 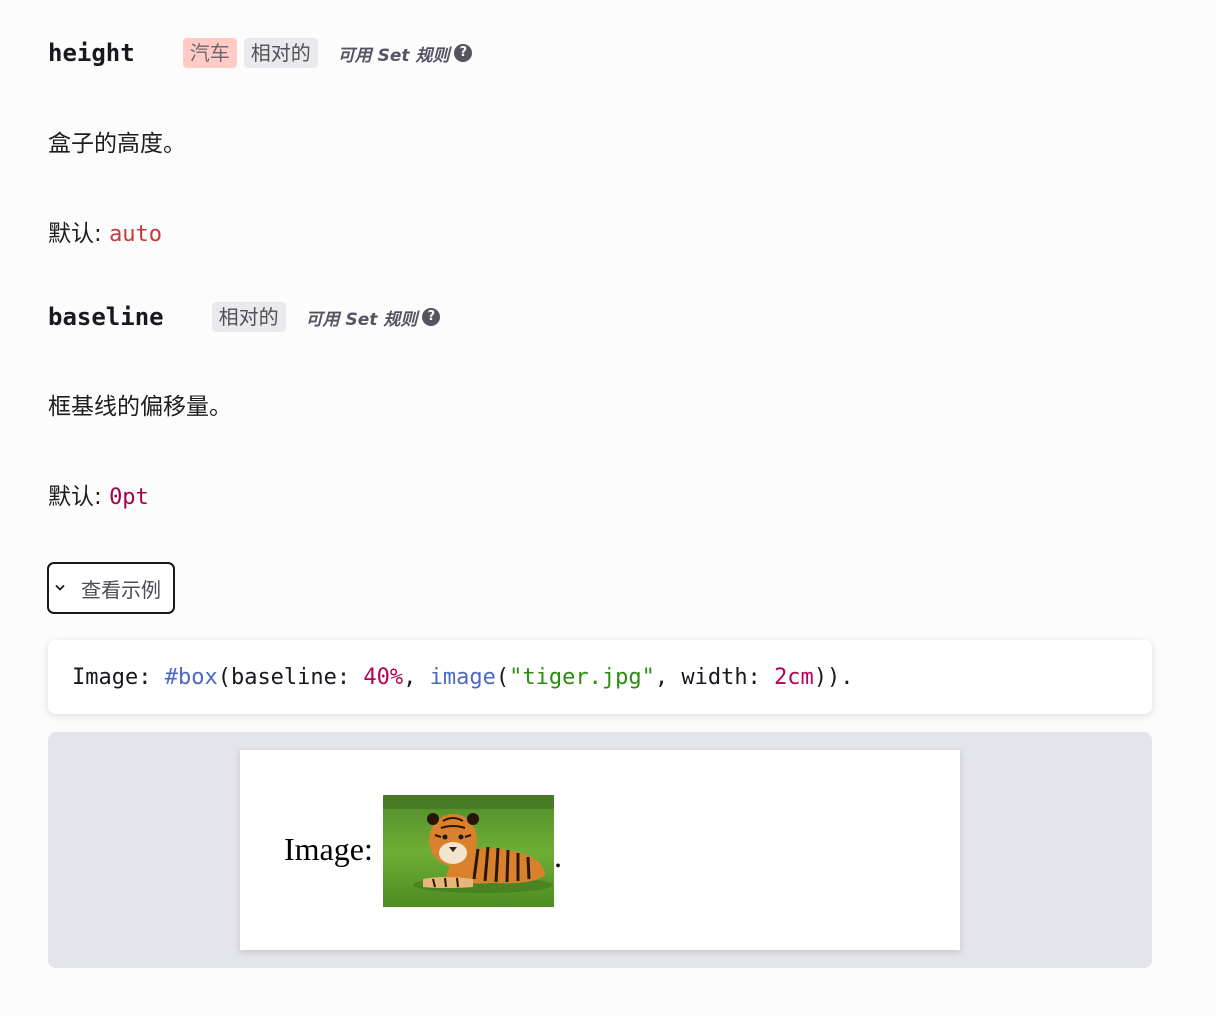 What do you see at coordinates (416, 677) in the screenshot?
I see `code-token: ,` at bounding box center [416, 677].